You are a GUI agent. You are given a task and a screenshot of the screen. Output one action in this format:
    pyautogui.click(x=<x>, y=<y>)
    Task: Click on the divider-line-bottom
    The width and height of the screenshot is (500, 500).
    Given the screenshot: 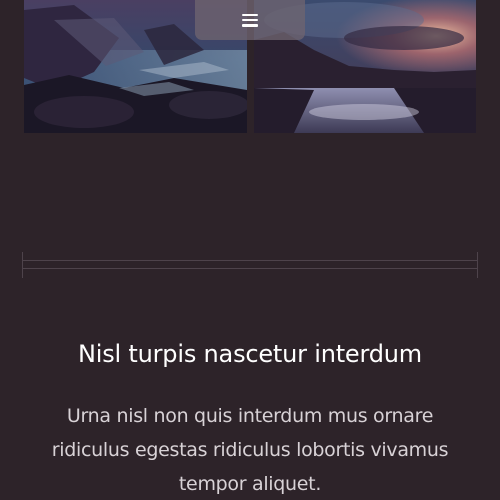 What is the action you would take?
    pyautogui.click(x=250, y=268)
    